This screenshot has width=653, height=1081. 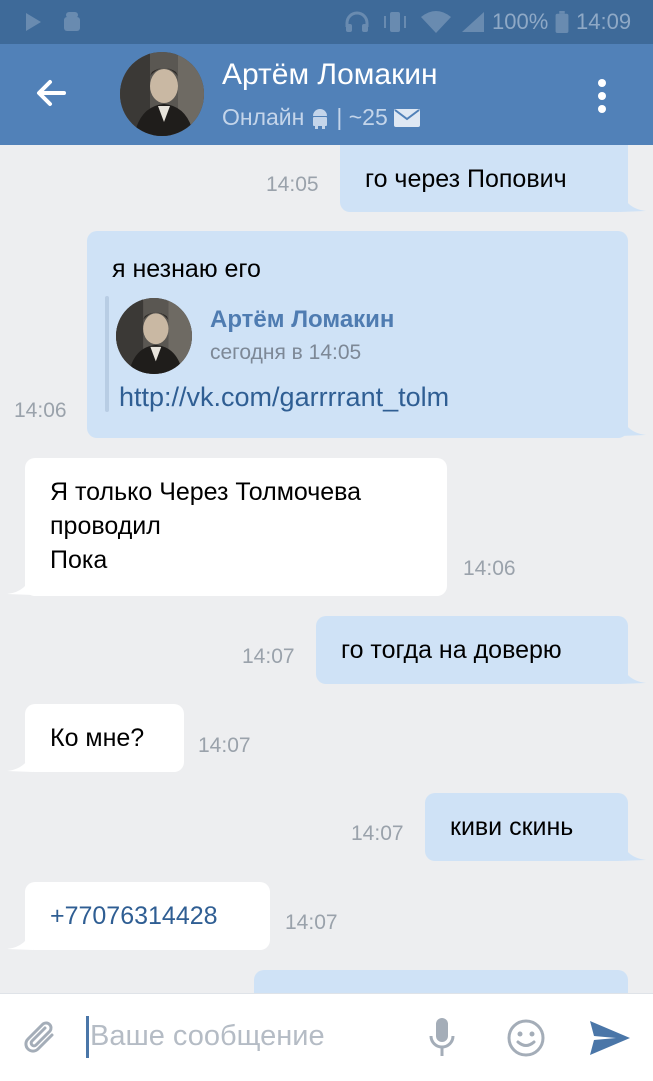 What do you see at coordinates (105, 526) in the screenshot?
I see `message-text-line: проводил` at bounding box center [105, 526].